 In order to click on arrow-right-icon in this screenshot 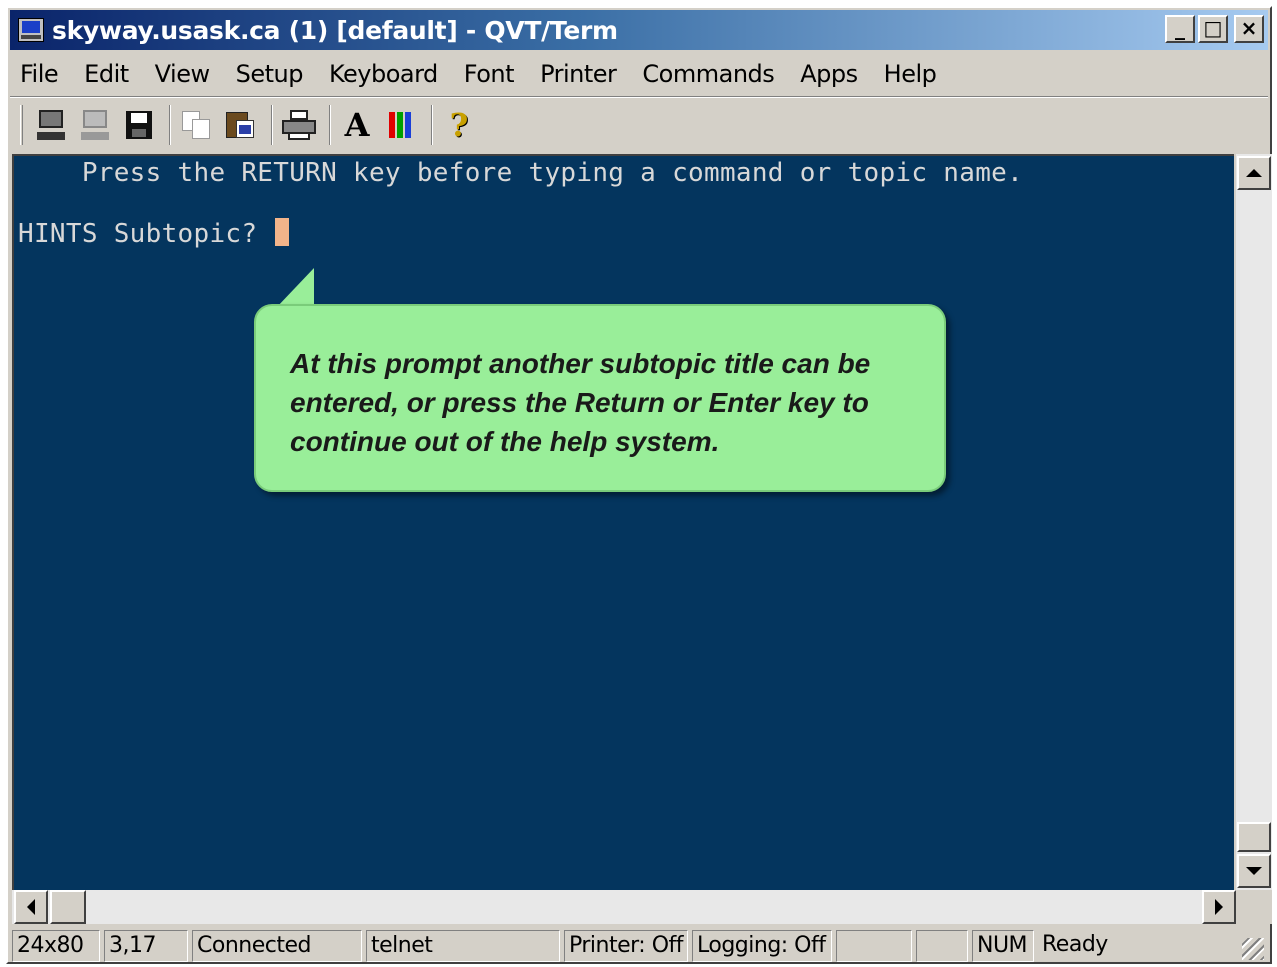, I will do `click(1219, 907)`.